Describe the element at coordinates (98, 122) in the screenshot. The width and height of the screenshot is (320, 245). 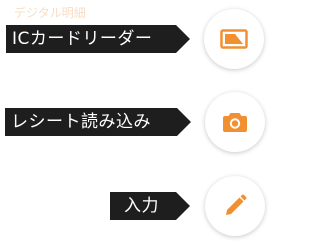
I see `receipt-scan-label: レシート読み込み` at that location.